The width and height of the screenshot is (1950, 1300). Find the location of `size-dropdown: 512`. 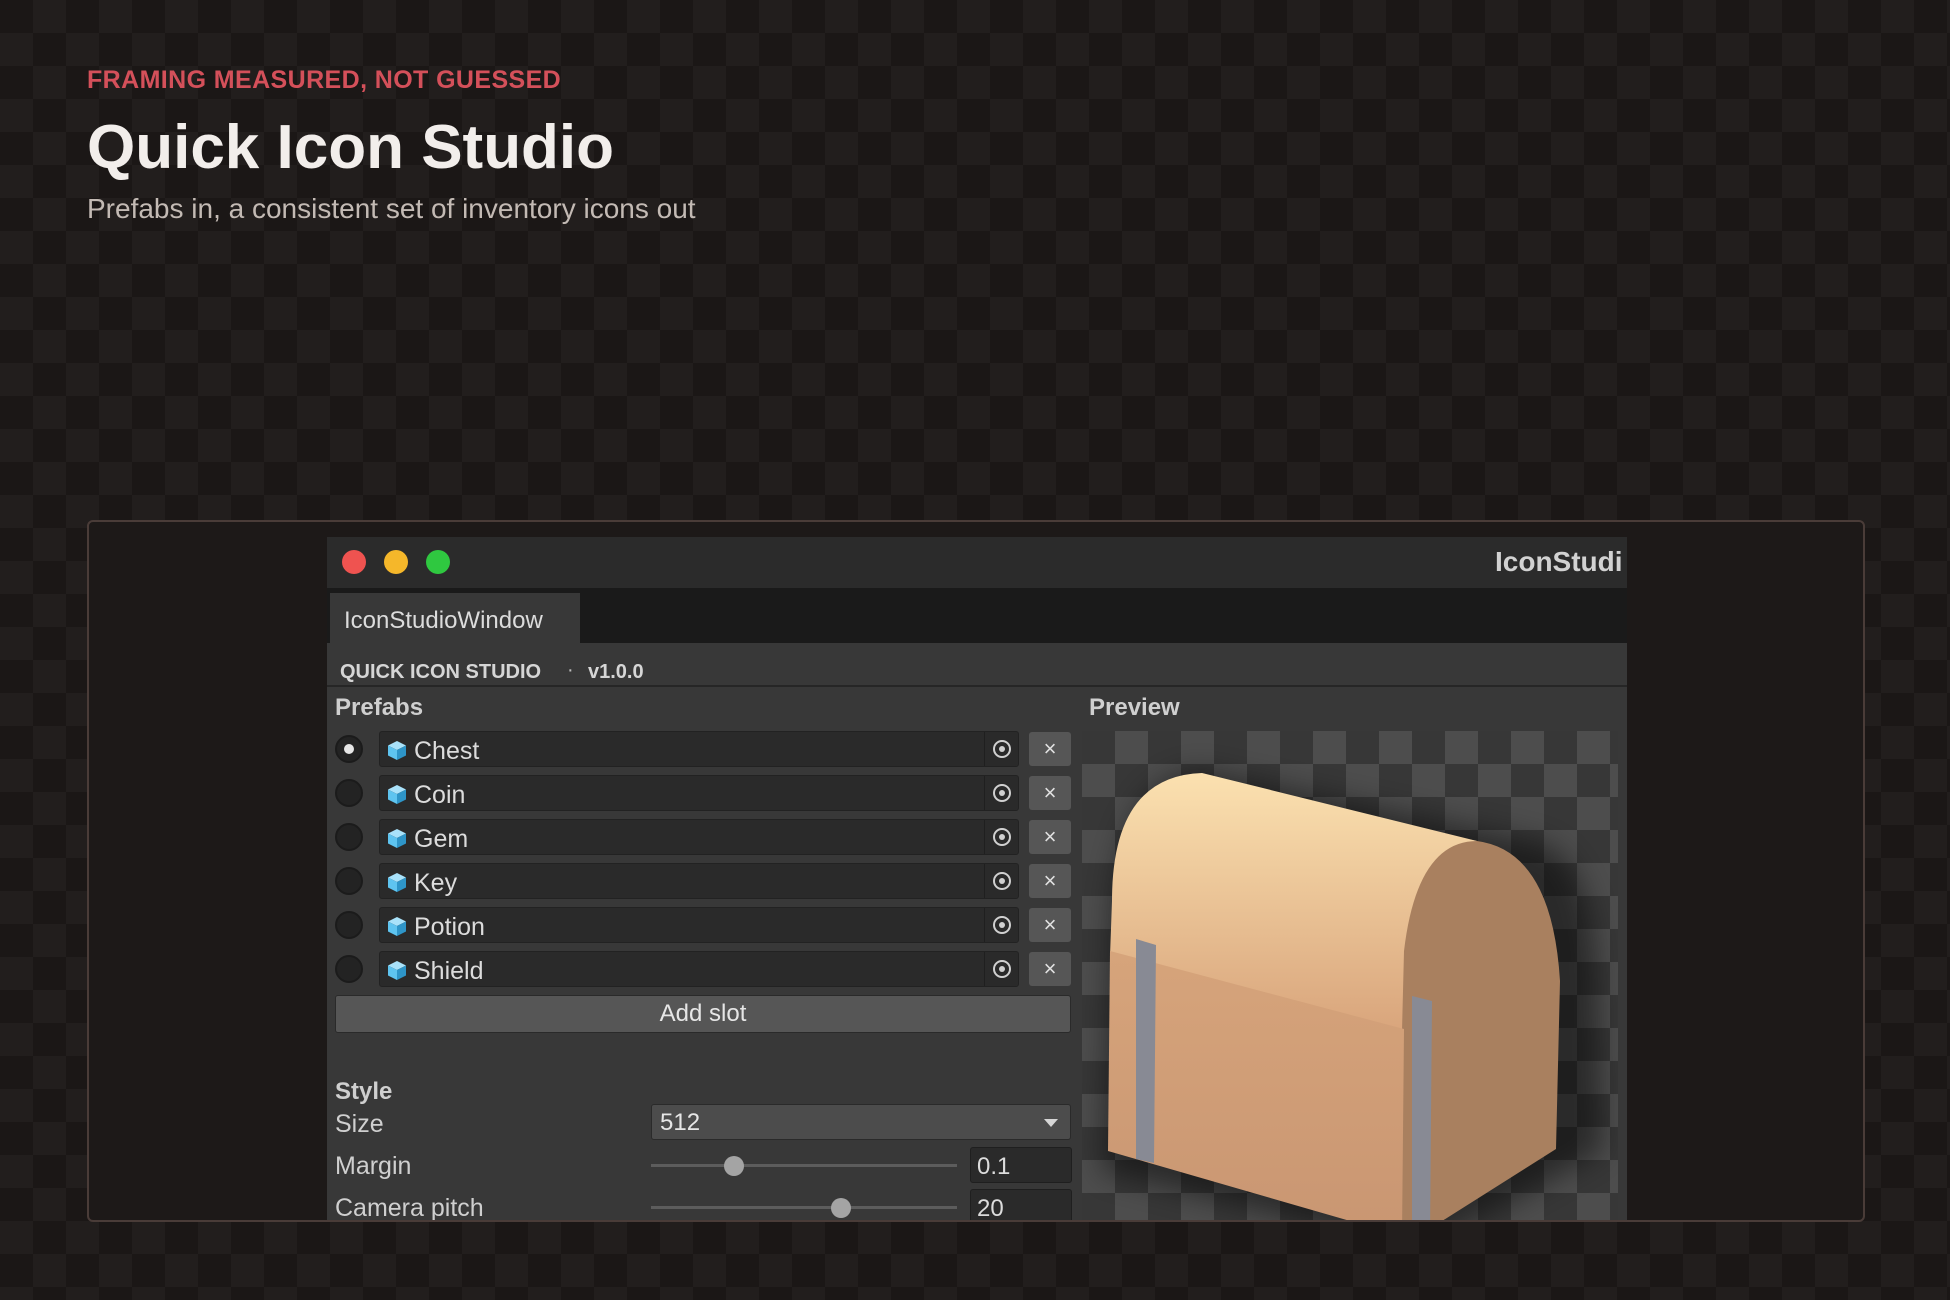

size-dropdown: 512 is located at coordinates (861, 1122).